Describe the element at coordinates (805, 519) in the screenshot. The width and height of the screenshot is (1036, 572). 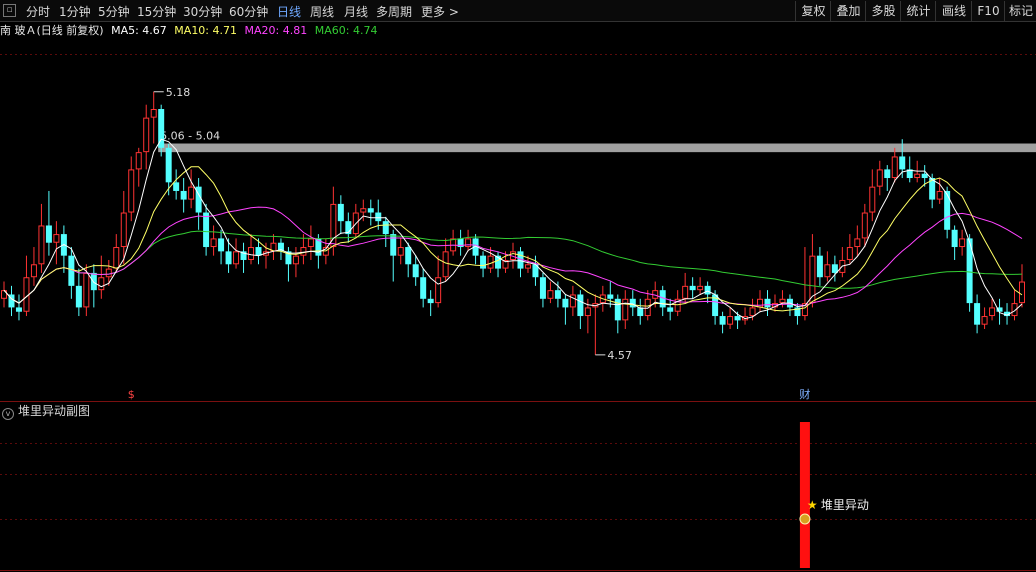
I see `coin-icon` at that location.